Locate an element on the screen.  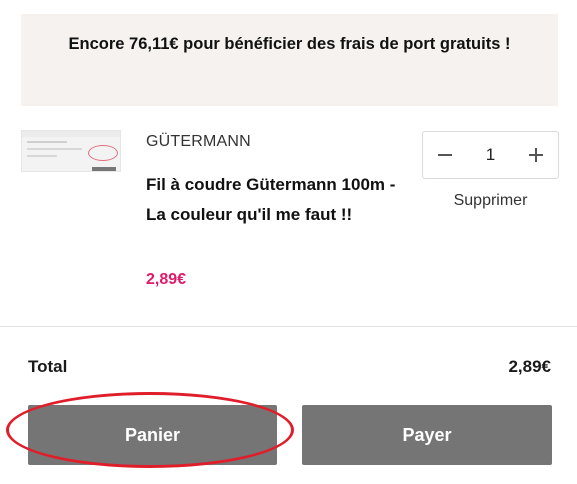
remove-item-link: Supprimer is located at coordinates (490, 201).